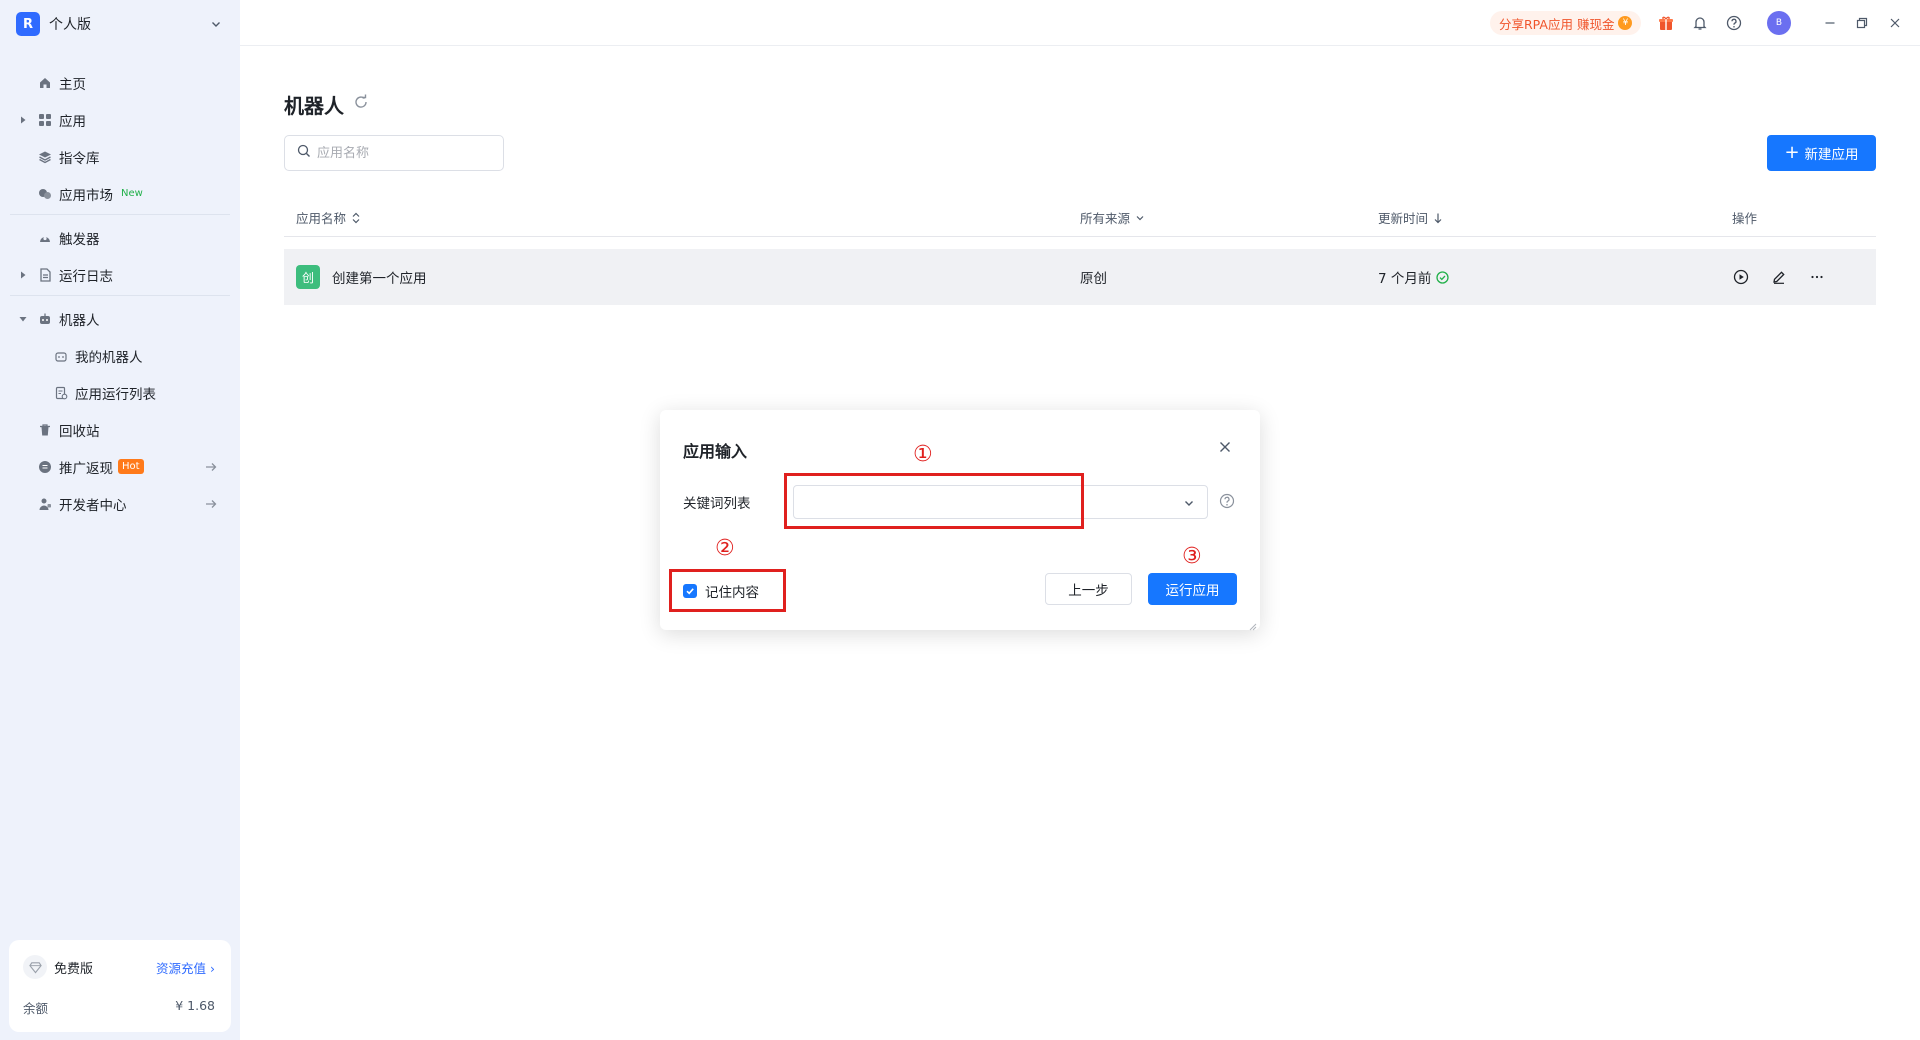 This screenshot has width=1920, height=1040. What do you see at coordinates (70, 25) in the screenshot?
I see `workspace-name: 个人版` at bounding box center [70, 25].